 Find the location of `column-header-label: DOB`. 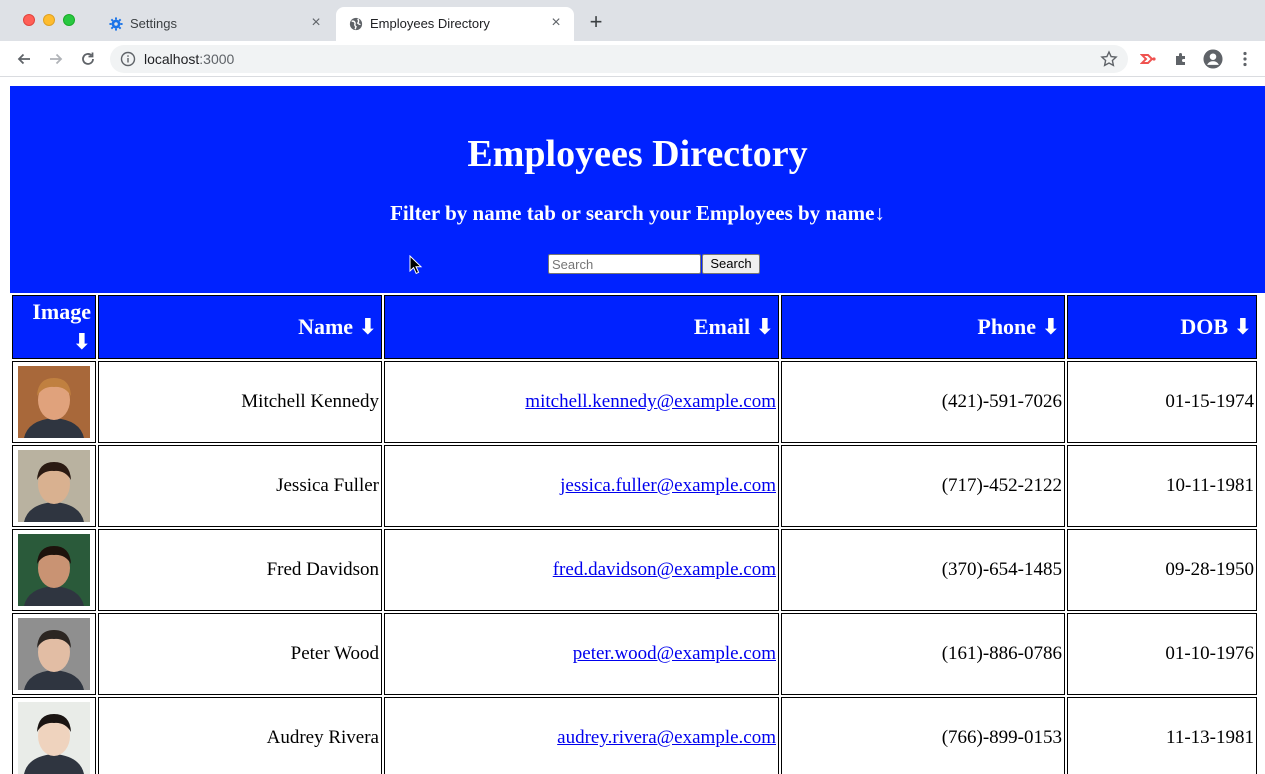

column-header-label: DOB is located at coordinates (1204, 326).